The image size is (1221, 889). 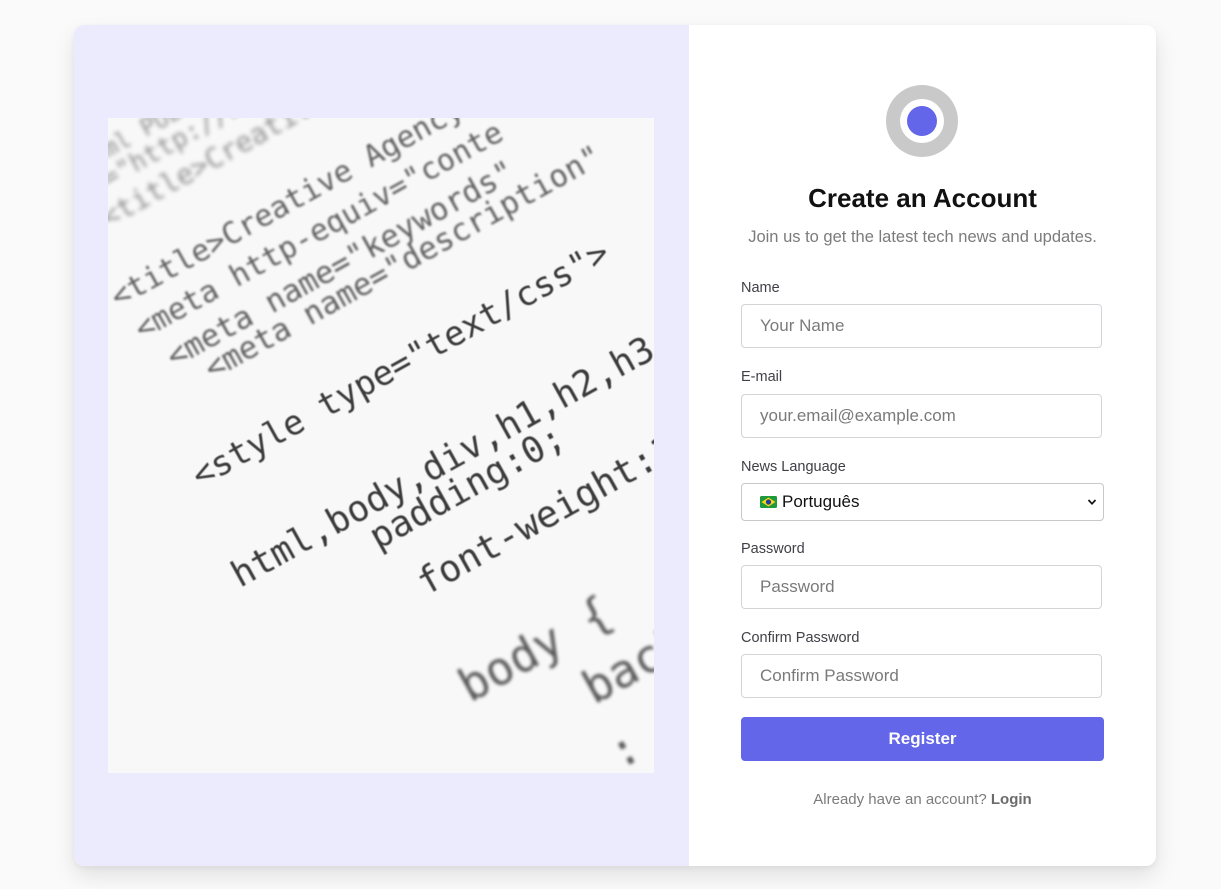 I want to click on page-title: Create an Account, so click(x=922, y=198).